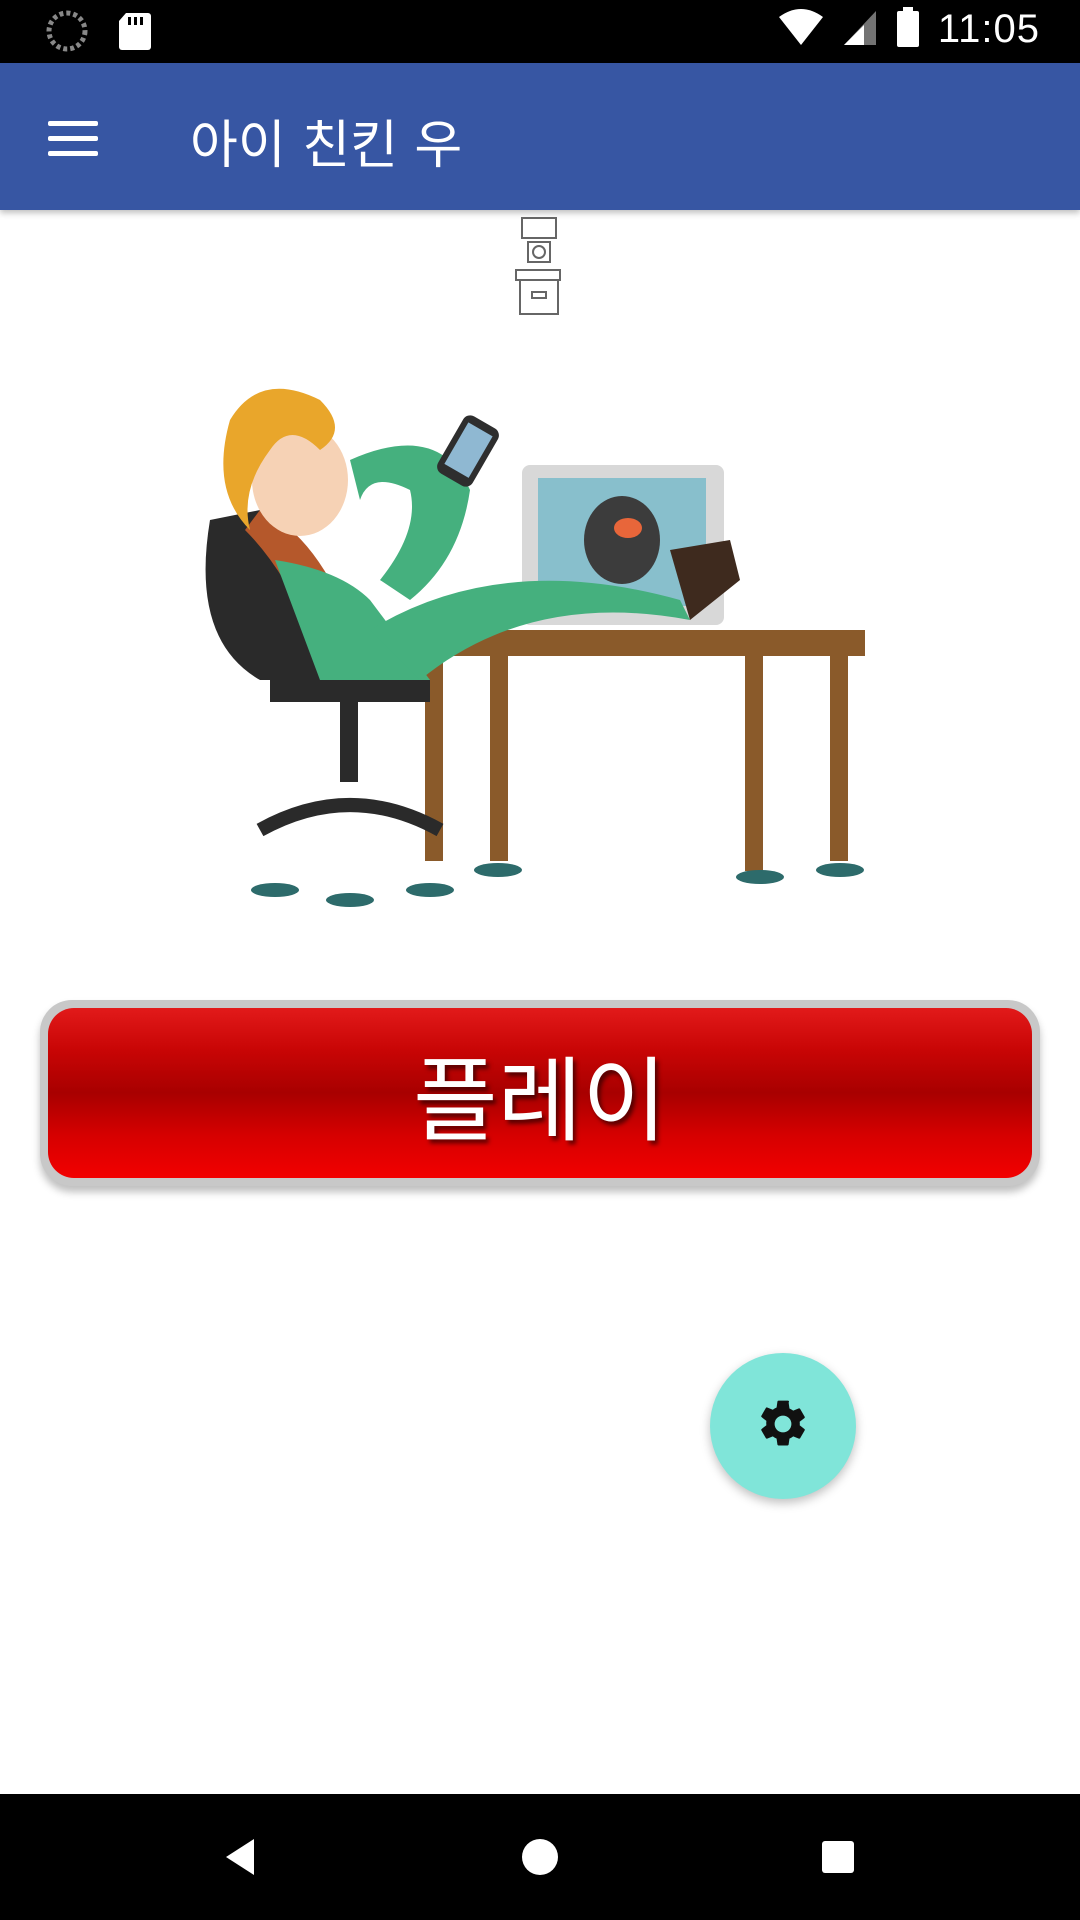 Image resolution: width=1080 pixels, height=1920 pixels. I want to click on status-bar: 11:05, so click(540, 31).